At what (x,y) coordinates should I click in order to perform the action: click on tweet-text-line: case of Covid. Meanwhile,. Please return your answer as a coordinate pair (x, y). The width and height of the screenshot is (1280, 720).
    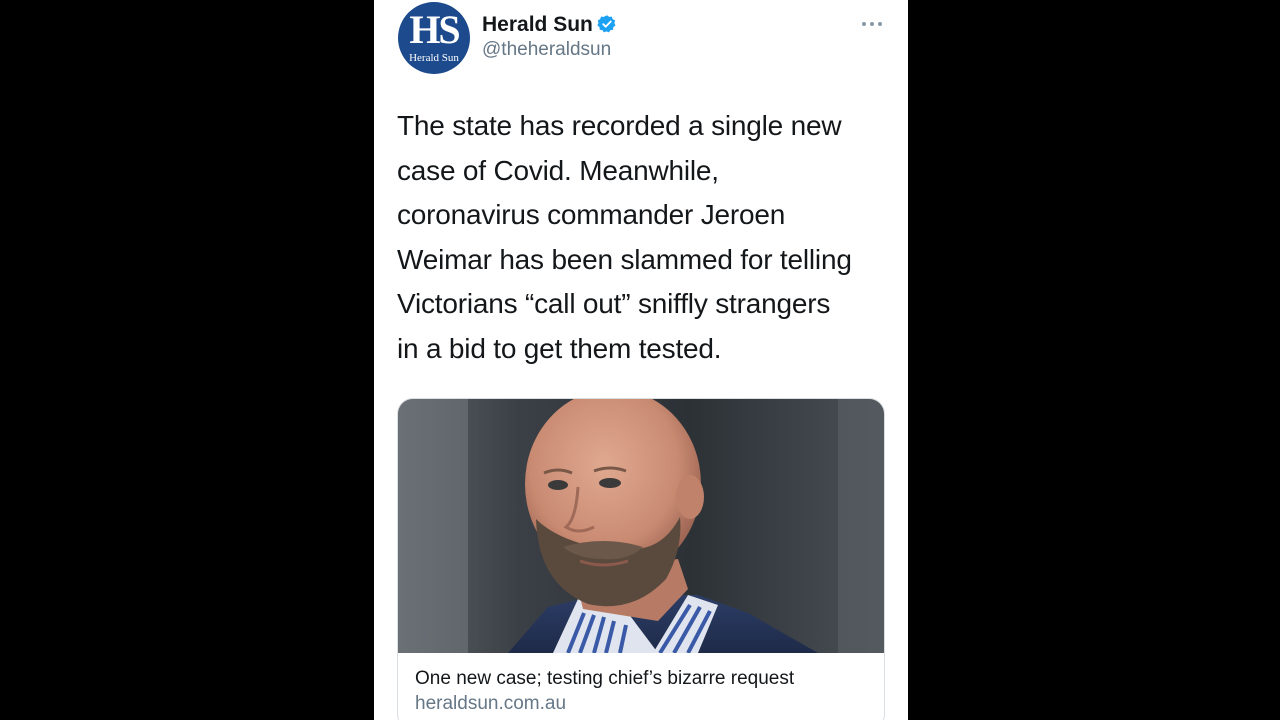
    Looking at the image, I should click on (558, 170).